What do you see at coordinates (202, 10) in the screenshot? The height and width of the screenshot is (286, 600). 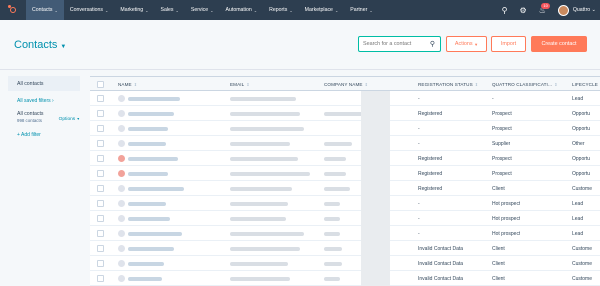 I see `nav-service: Service ⌄` at bounding box center [202, 10].